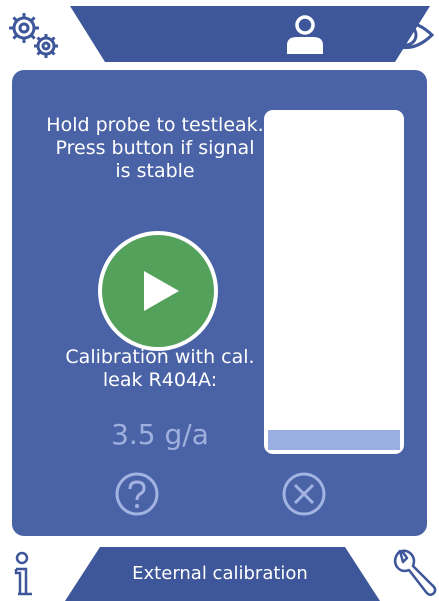 The image size is (439, 601). What do you see at coordinates (304, 494) in the screenshot?
I see `close-icon` at bounding box center [304, 494].